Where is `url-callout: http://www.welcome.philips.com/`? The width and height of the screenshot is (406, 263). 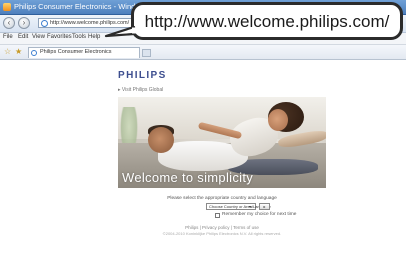
url-callout: http://www.welcome.philips.com/ is located at coordinates (267, 21).